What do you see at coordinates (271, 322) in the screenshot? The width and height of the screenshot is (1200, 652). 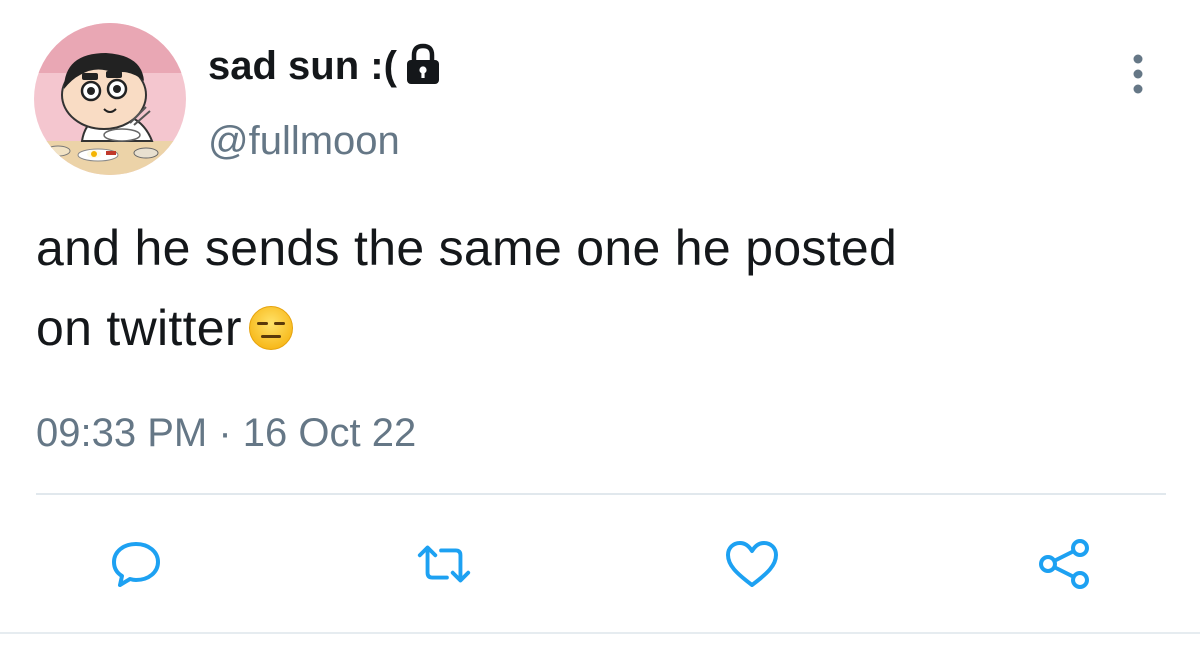 I see `expressionless-face-emoji` at bounding box center [271, 322].